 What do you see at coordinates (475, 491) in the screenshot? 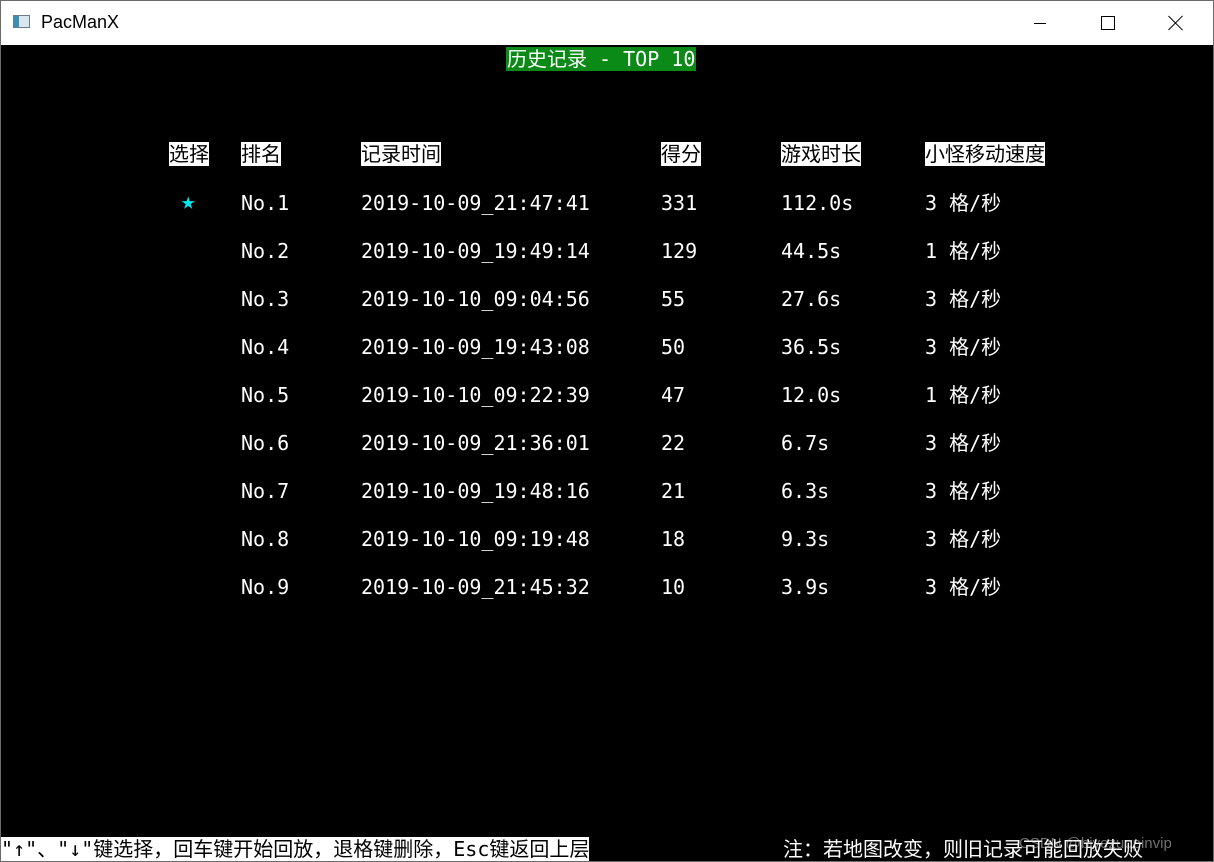
I see `time-cell: 2019-10-09_19:48:16` at bounding box center [475, 491].